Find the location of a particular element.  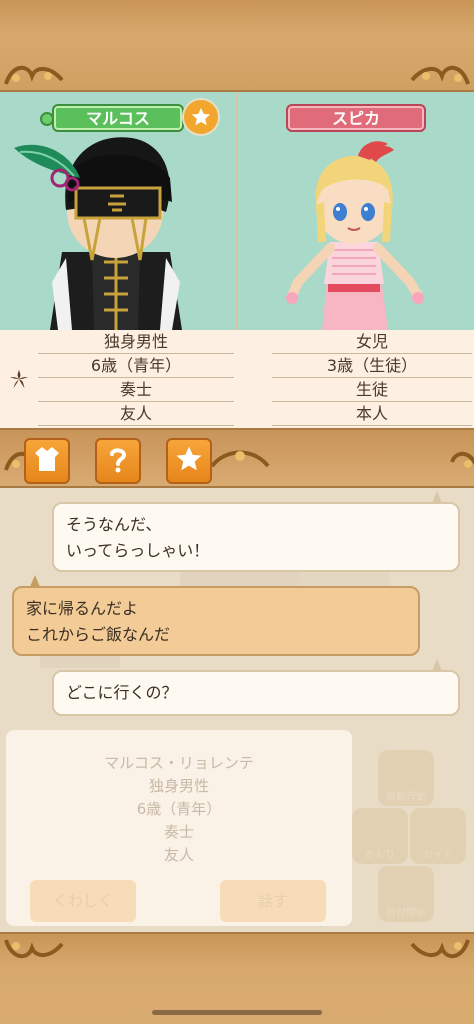

question-icon is located at coordinates (118, 461).